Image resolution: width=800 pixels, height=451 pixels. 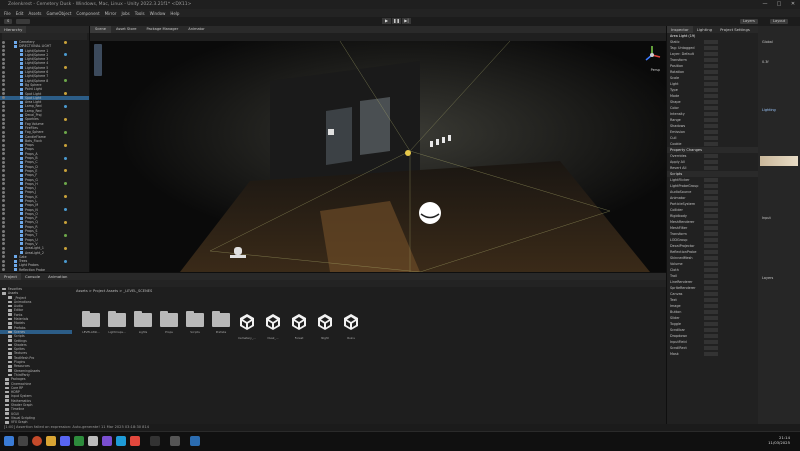 I want to click on inspector-row: Cookie, so click(x=712, y=144).